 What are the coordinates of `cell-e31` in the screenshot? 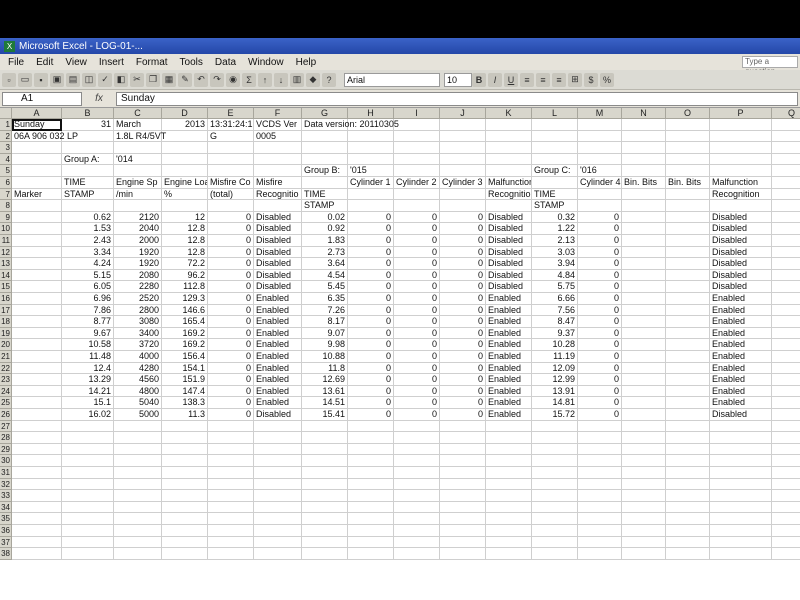 It's located at (231, 473).